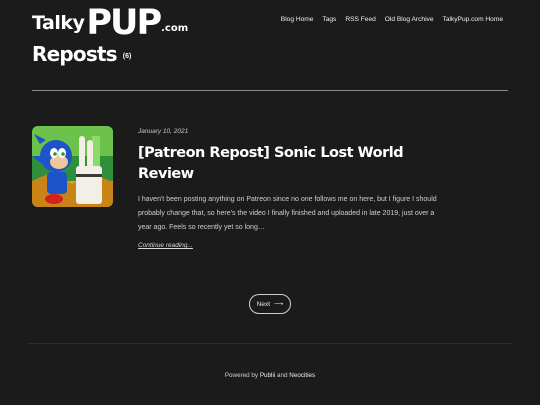 This screenshot has width=540, height=405. What do you see at coordinates (175, 28) in the screenshot?
I see `logo-text-com: .com` at bounding box center [175, 28].